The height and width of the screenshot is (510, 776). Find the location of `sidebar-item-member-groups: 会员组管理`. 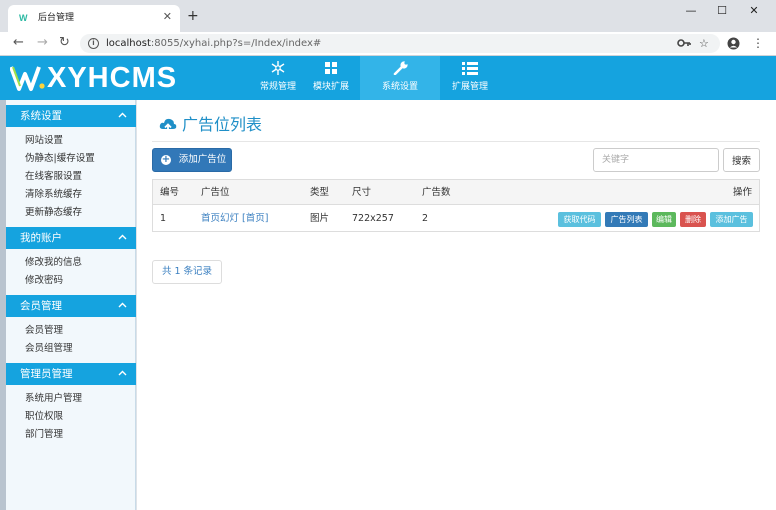

sidebar-item-member-groups: 会员组管理 is located at coordinates (49, 349).